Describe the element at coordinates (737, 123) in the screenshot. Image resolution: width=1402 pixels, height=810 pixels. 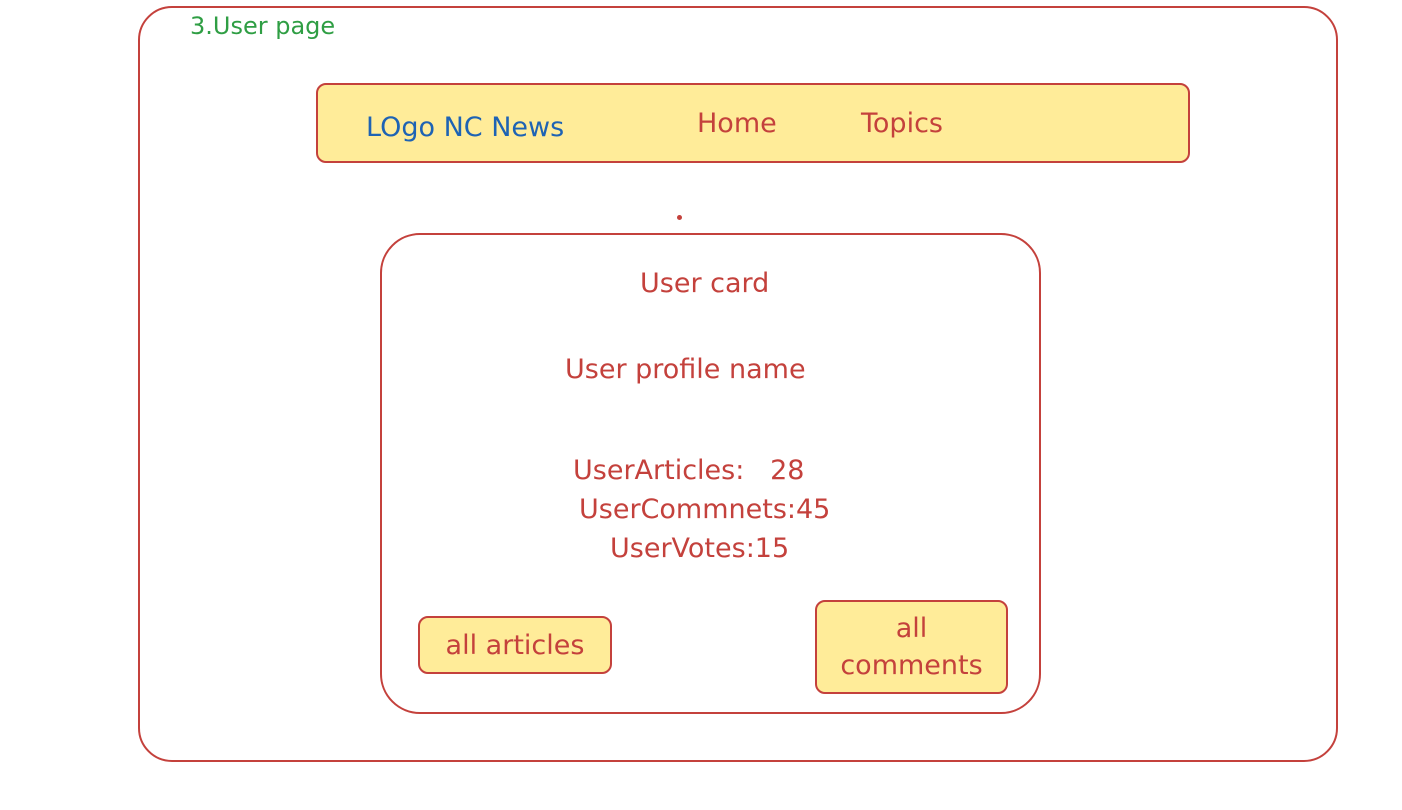
I see `nav-link-home: Home` at that location.